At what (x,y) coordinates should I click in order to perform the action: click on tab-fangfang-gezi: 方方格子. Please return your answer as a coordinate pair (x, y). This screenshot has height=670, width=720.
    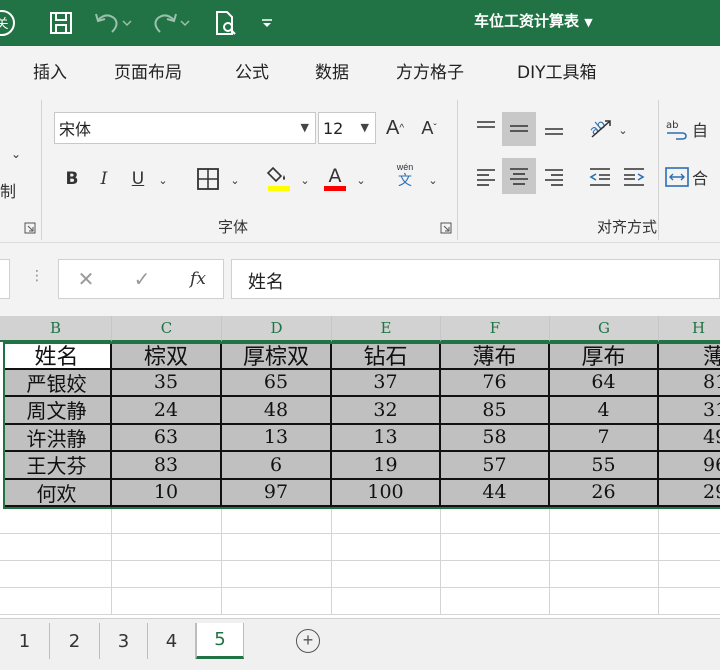
    Looking at the image, I should click on (430, 70).